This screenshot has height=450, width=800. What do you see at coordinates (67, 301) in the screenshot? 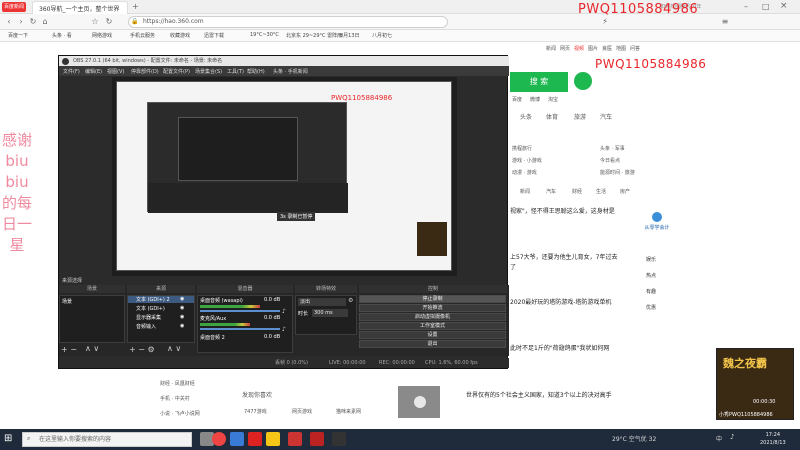
I see `scene-item: 场景` at bounding box center [67, 301].